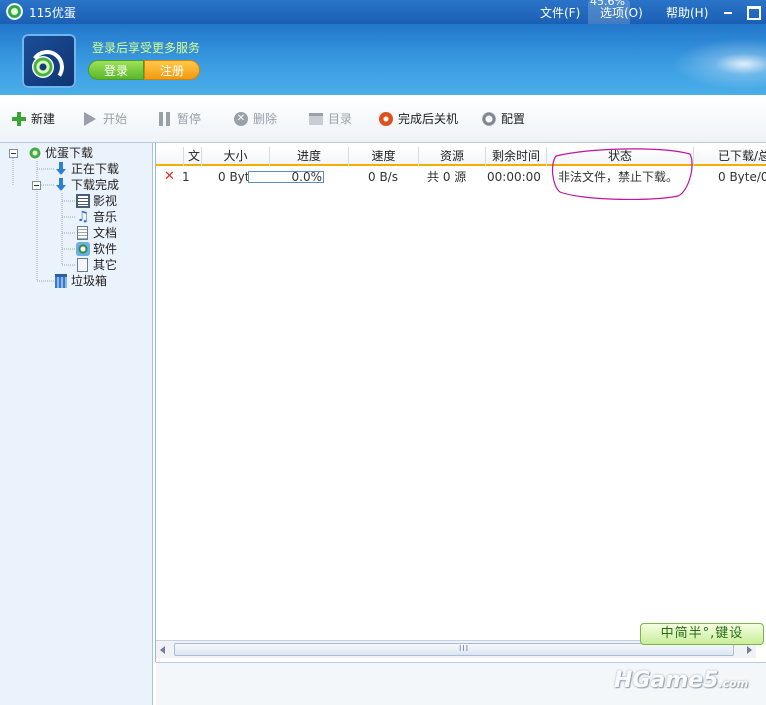  I want to click on toolbar: 新建 开始 暂停 ✕ 删除 目录 完成后关机 配置, so click(383, 119).